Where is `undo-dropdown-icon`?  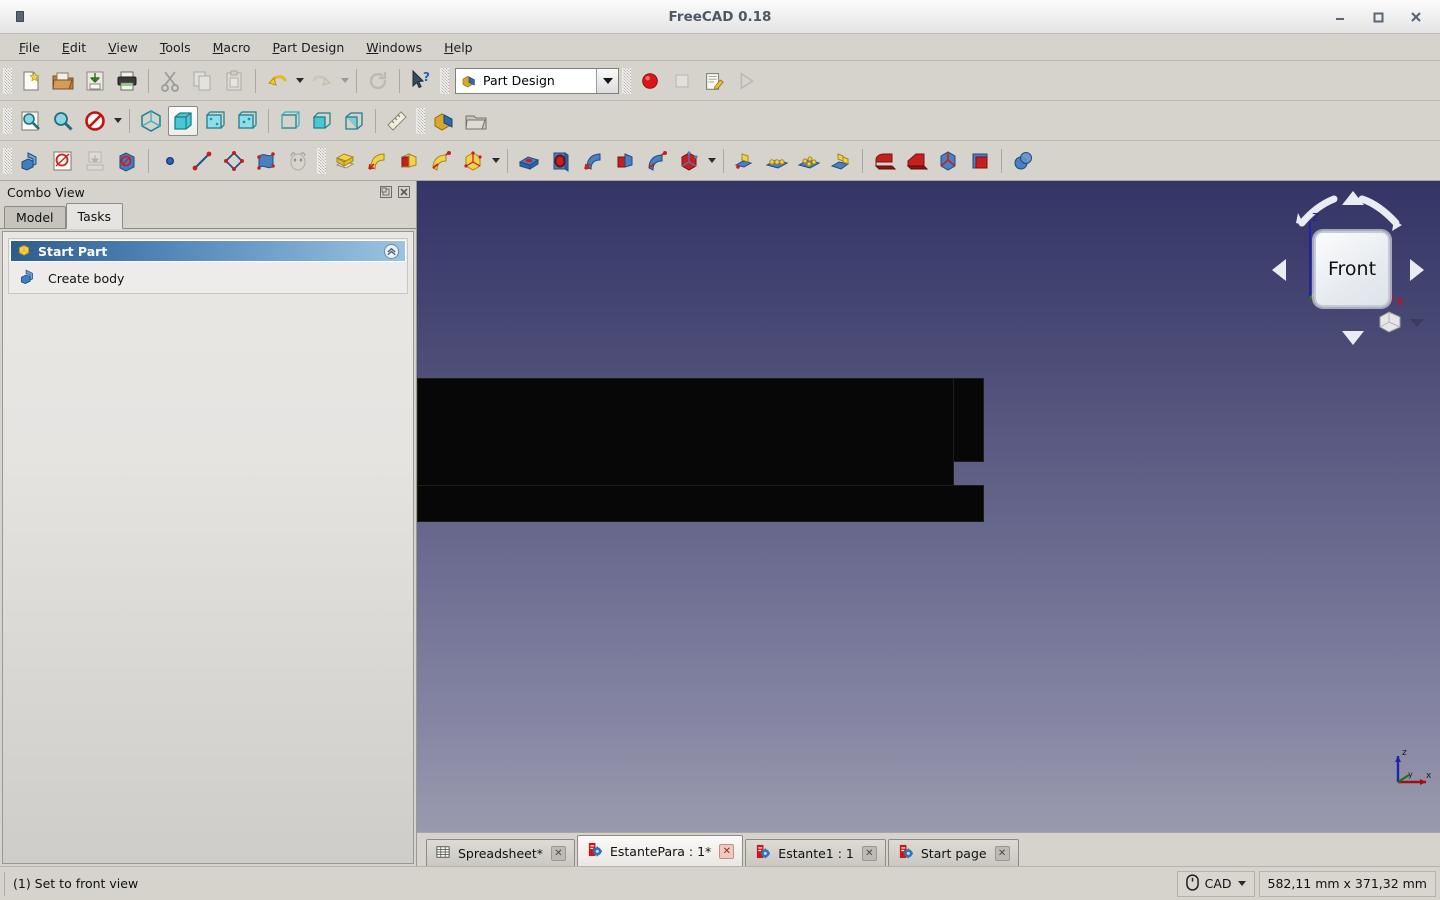
undo-dropdown-icon is located at coordinates (299, 81).